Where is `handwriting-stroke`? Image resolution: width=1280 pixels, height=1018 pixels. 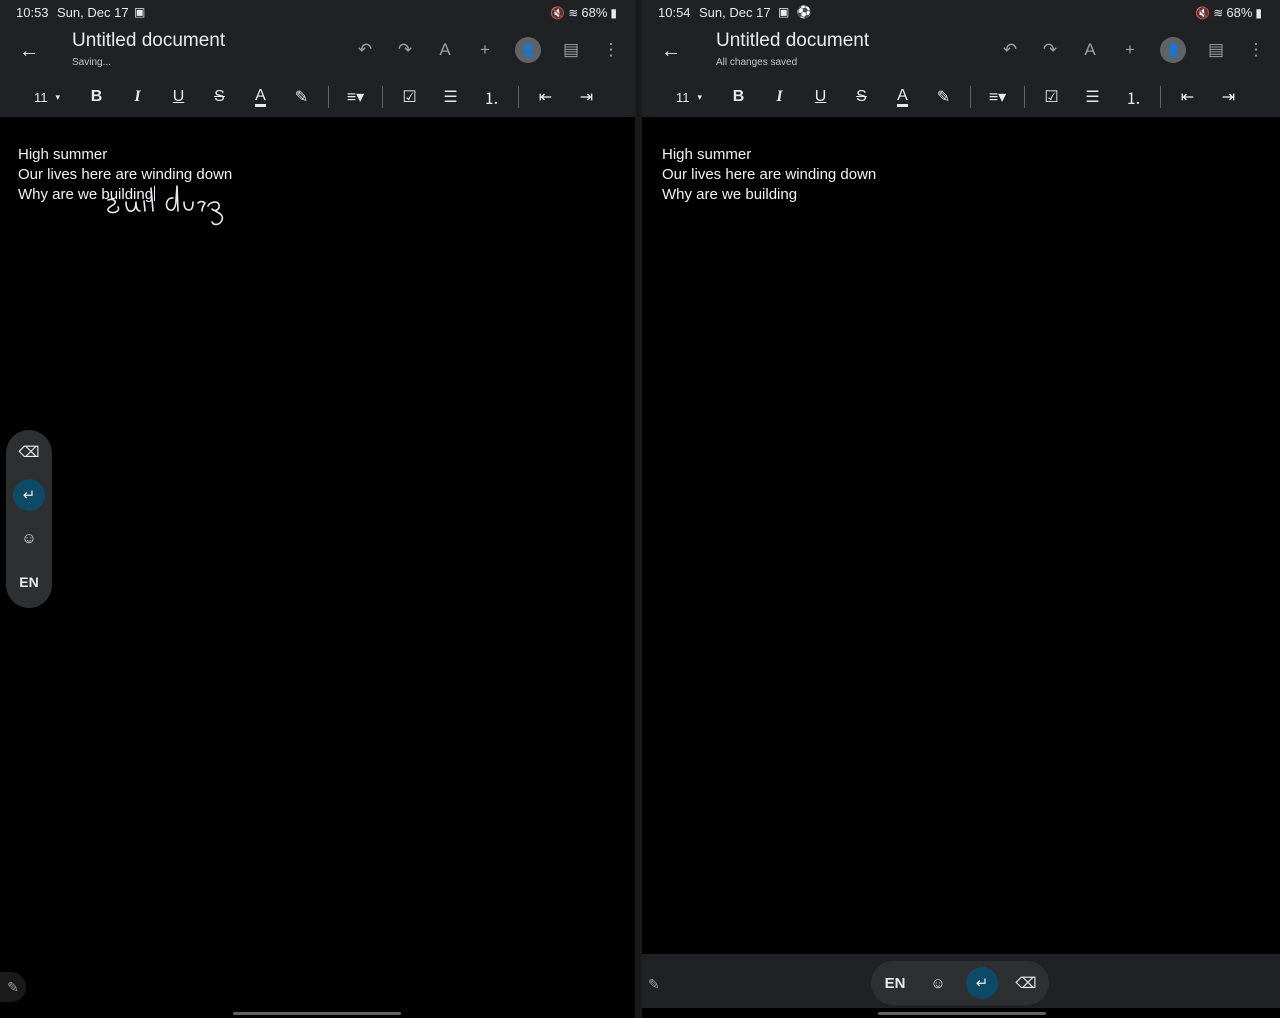
handwriting-stroke is located at coordinates (165, 205).